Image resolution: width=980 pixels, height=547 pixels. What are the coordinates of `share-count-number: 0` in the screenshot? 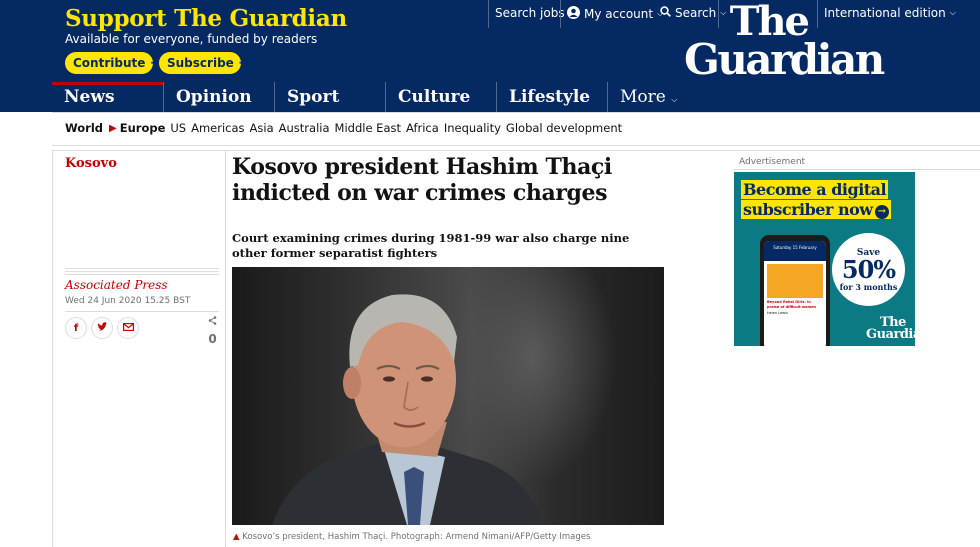 It's located at (212, 339).